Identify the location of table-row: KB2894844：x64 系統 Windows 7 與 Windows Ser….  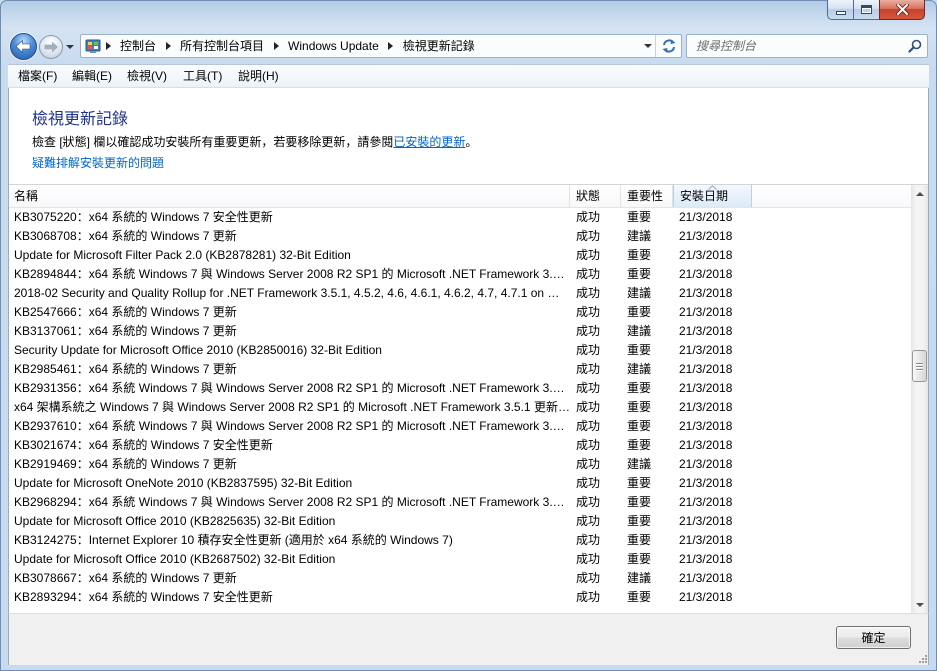
(460, 274).